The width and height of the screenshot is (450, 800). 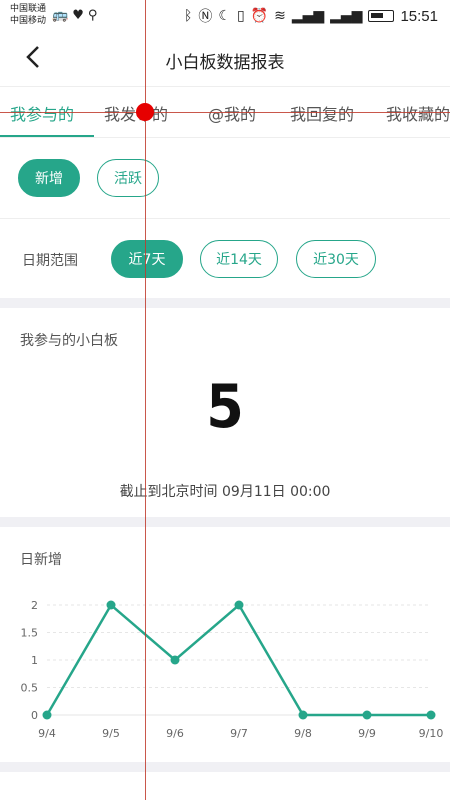 I want to click on y-tick-label: 1.5, so click(x=30, y=633).